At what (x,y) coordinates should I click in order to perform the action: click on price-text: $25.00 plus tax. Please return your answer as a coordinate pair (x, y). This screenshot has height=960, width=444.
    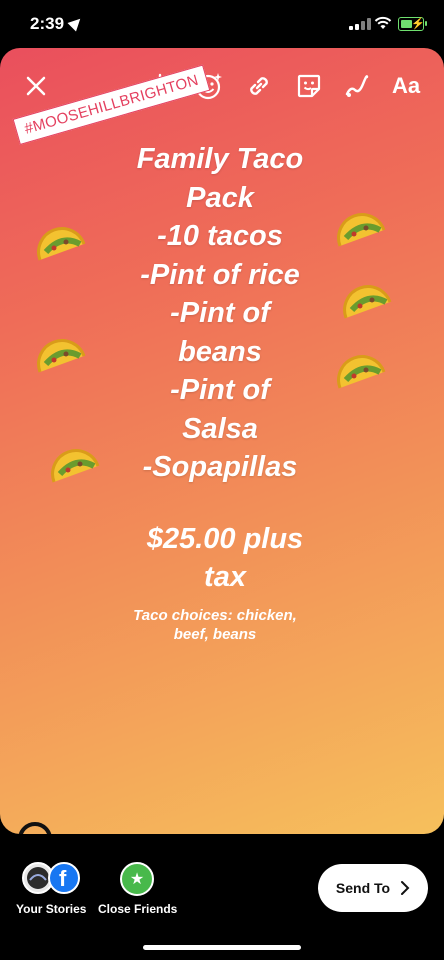
    Looking at the image, I should click on (225, 558).